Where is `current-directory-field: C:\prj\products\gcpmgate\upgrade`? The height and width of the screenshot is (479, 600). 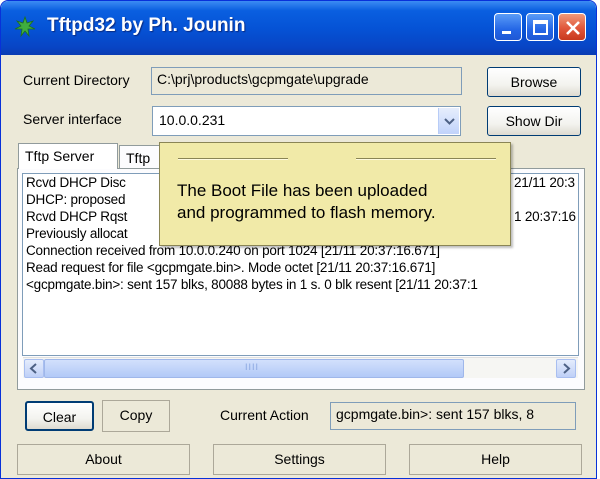
current-directory-field: C:\prj\products\gcpmgate\upgrade is located at coordinates (306, 81).